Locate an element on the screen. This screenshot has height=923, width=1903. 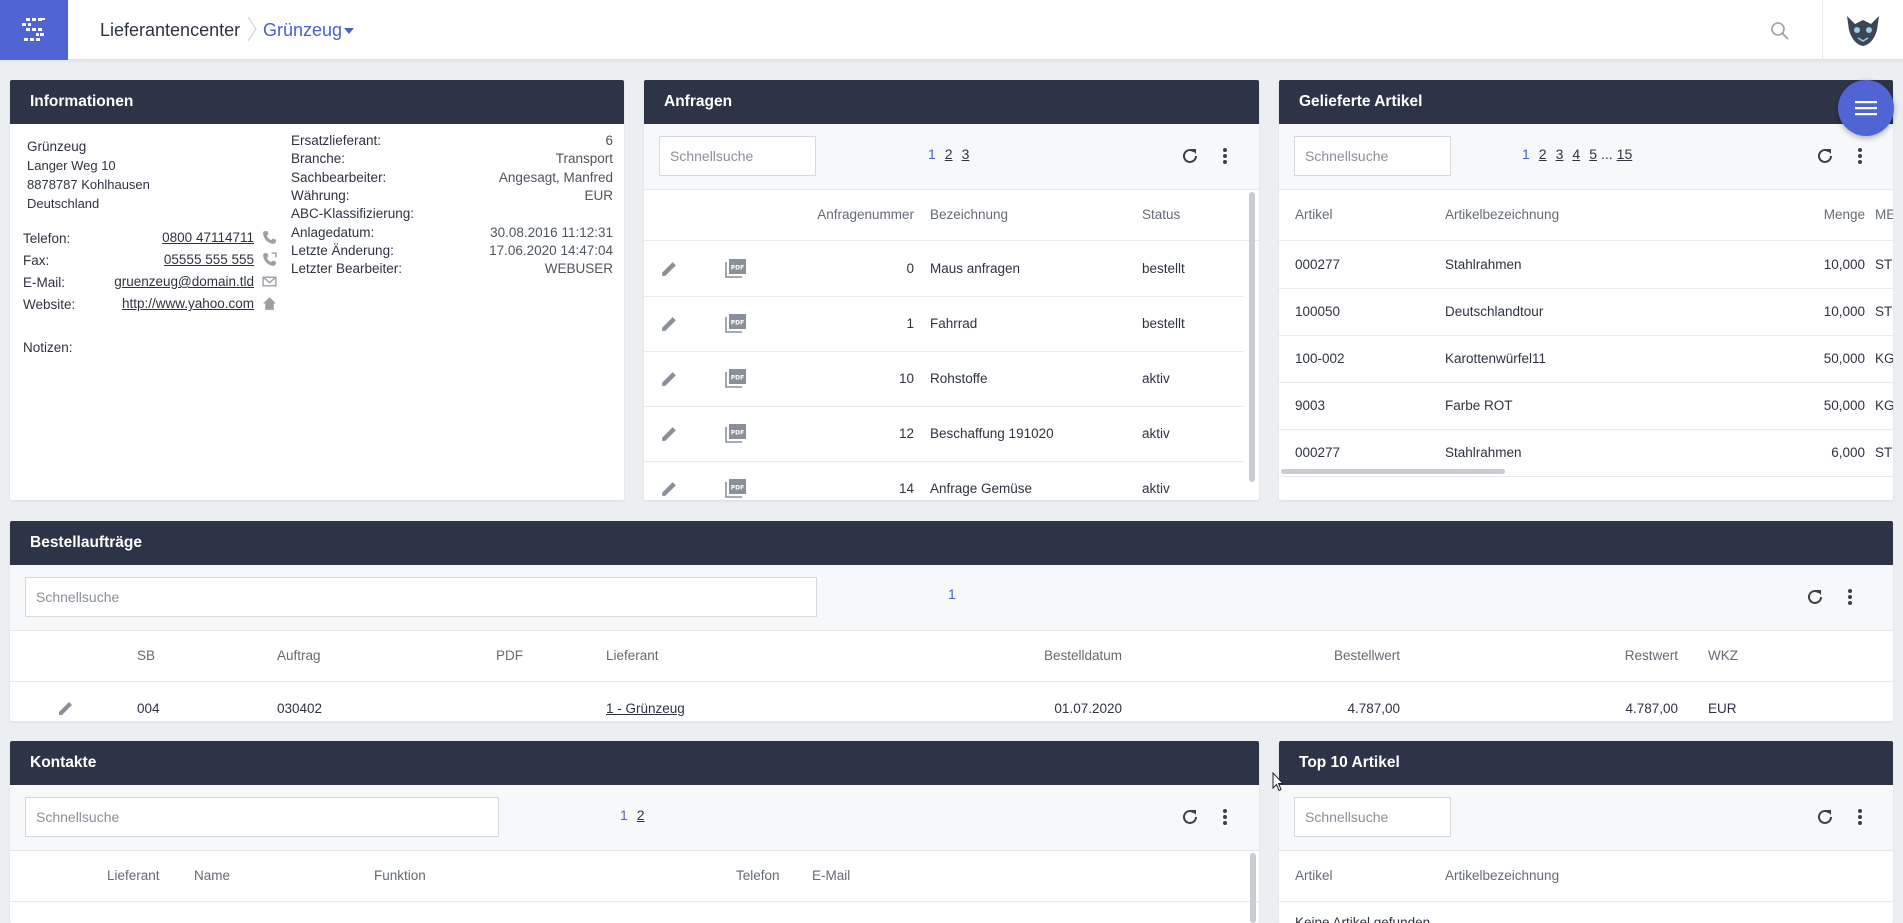
cell-status: bestellt is located at coordinates (1163, 323).